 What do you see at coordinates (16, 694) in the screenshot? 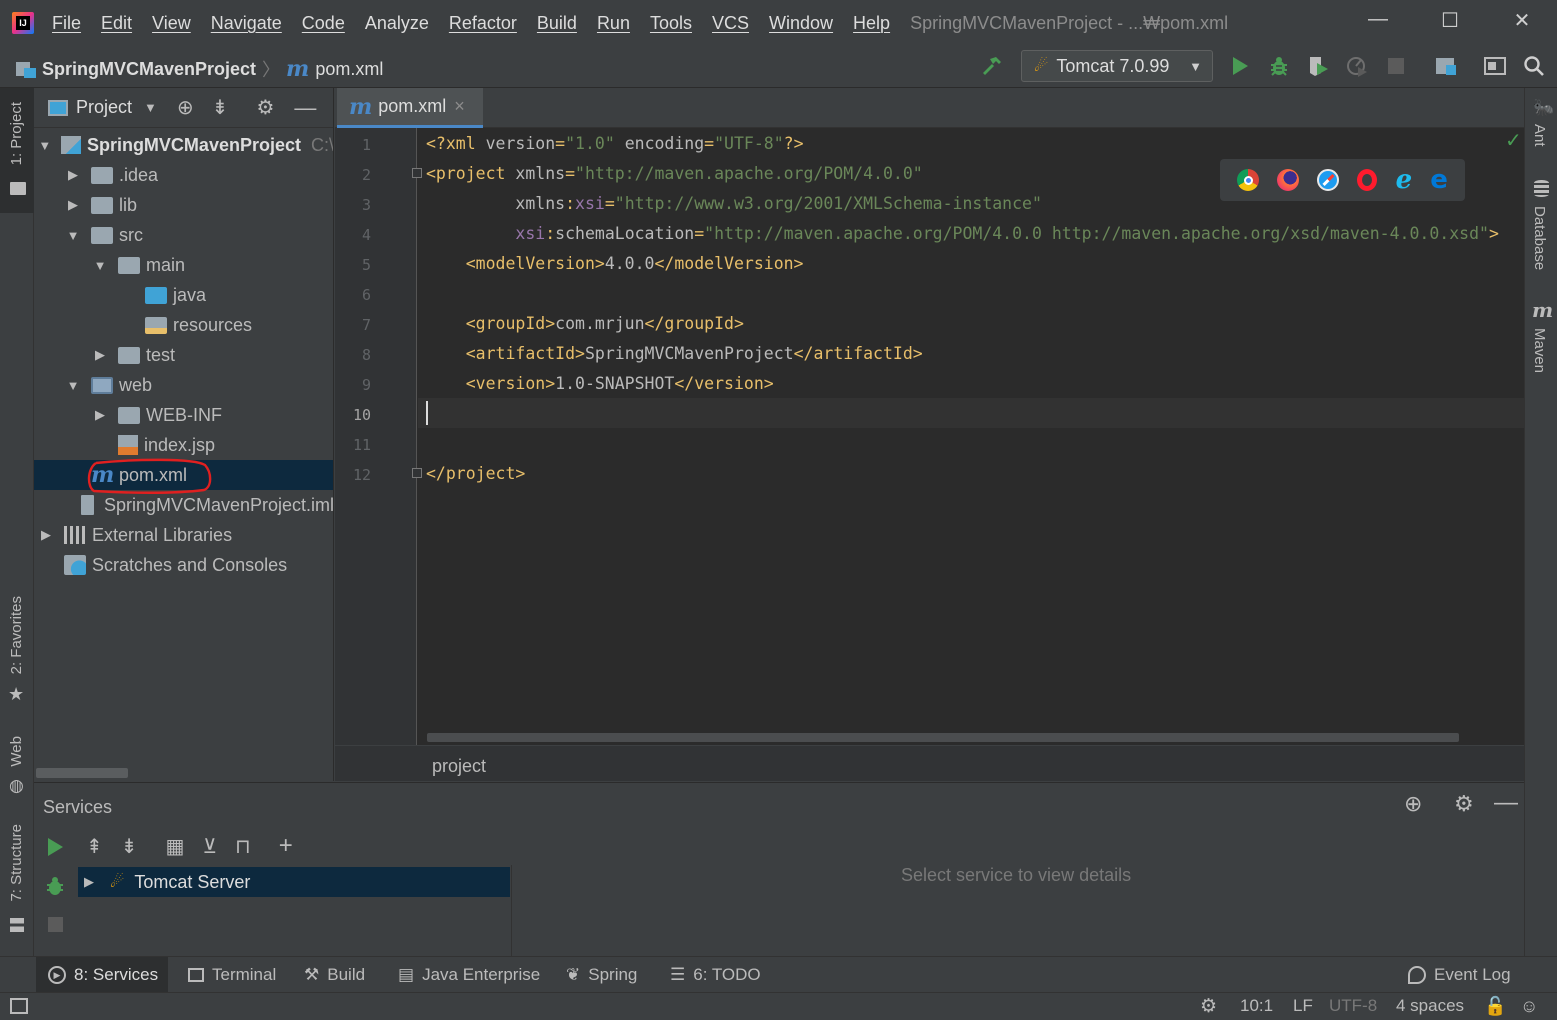
I see `star-icon: ★` at bounding box center [16, 694].